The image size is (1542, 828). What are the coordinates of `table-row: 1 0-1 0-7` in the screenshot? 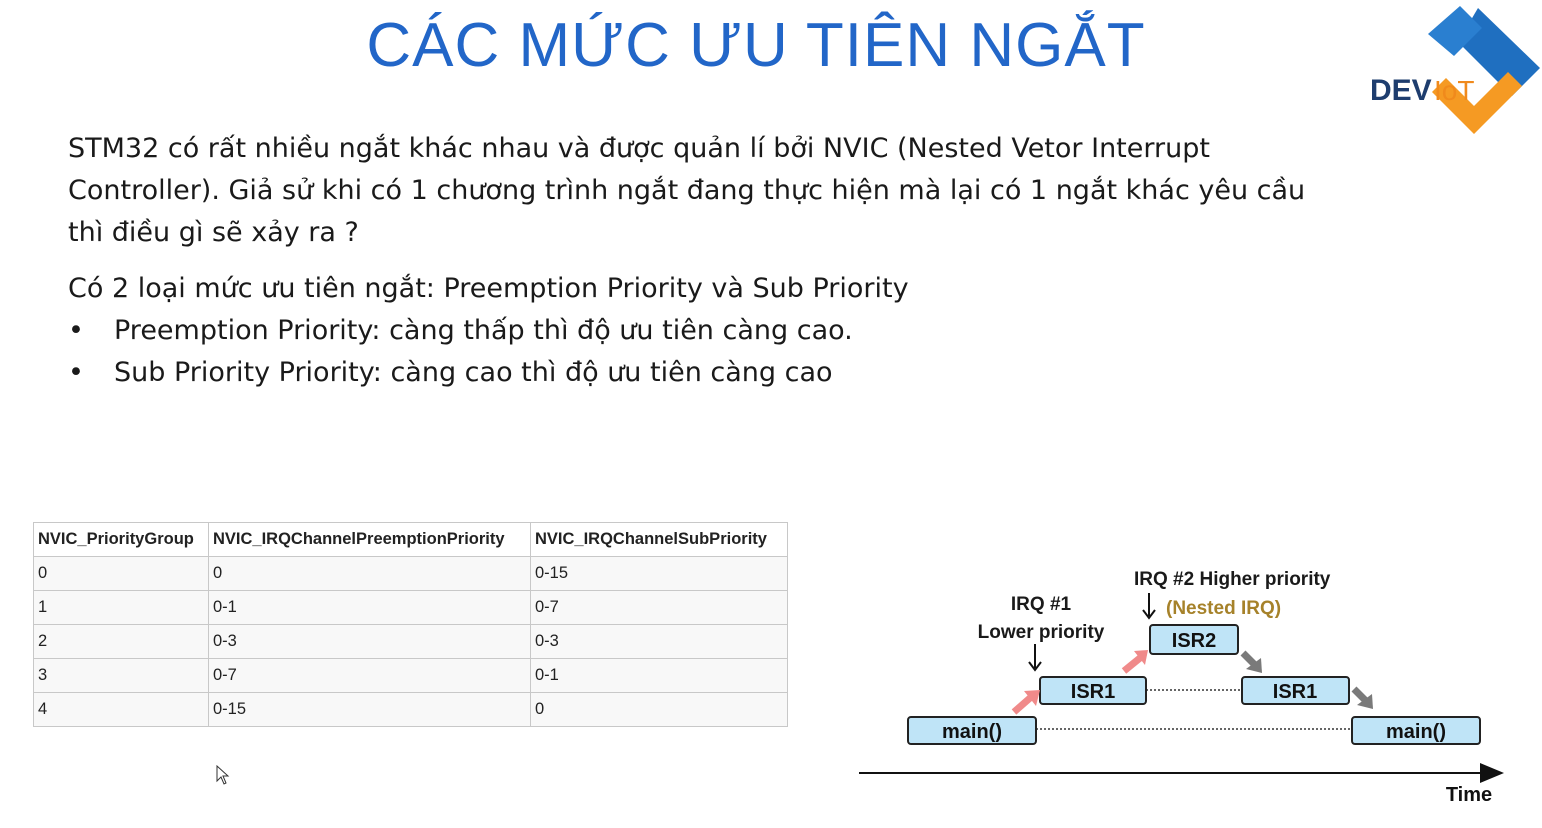 It's located at (410, 607).